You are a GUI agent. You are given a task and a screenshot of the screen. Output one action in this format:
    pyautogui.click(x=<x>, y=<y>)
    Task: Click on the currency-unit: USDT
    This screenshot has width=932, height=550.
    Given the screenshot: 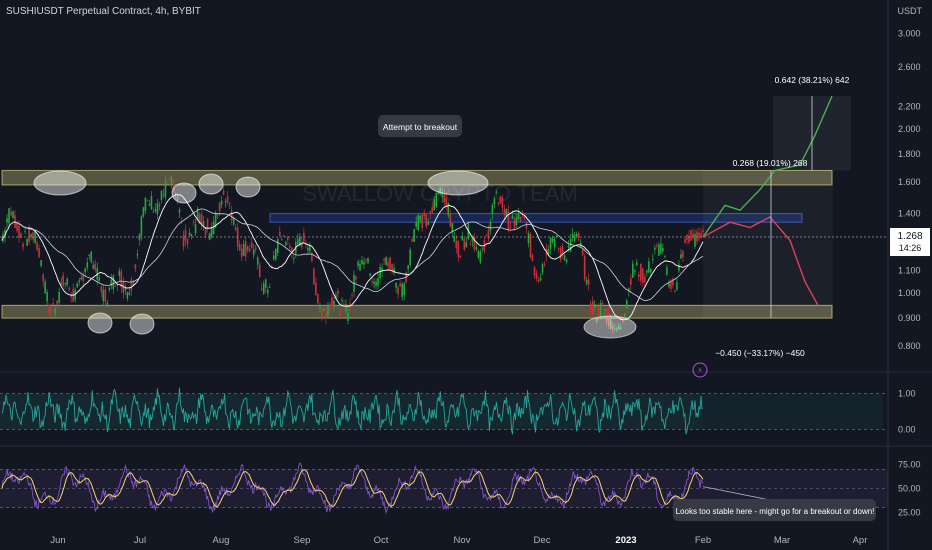 What is the action you would take?
    pyautogui.click(x=910, y=11)
    